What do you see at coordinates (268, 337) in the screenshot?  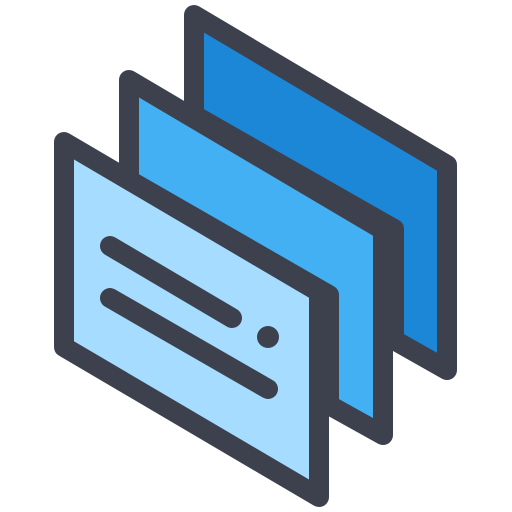 I see `text-dot` at bounding box center [268, 337].